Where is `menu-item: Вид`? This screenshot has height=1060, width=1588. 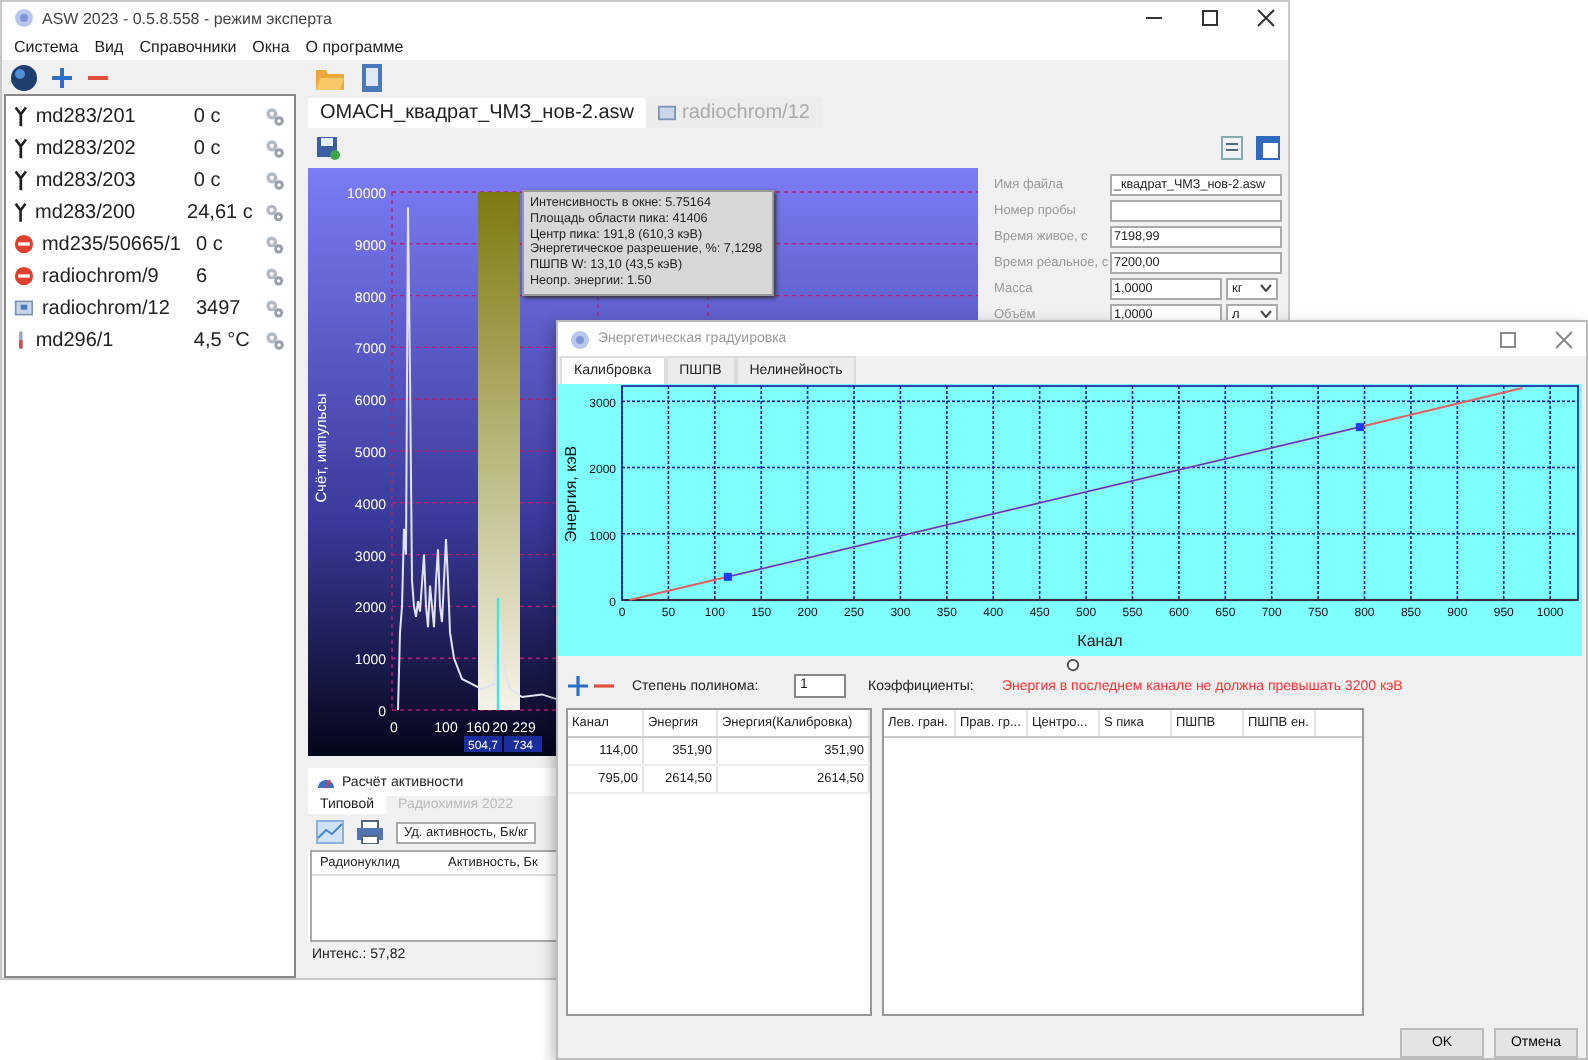 menu-item: Вид is located at coordinates (109, 47).